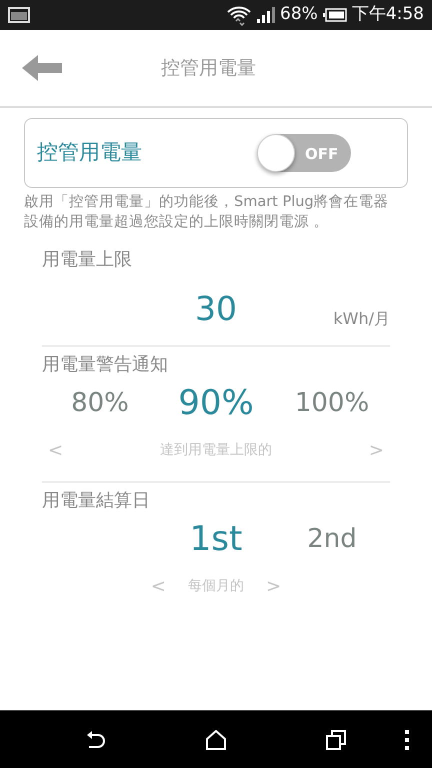  Describe the element at coordinates (305, 153) in the screenshot. I see `toggle-switch: OFF` at that location.